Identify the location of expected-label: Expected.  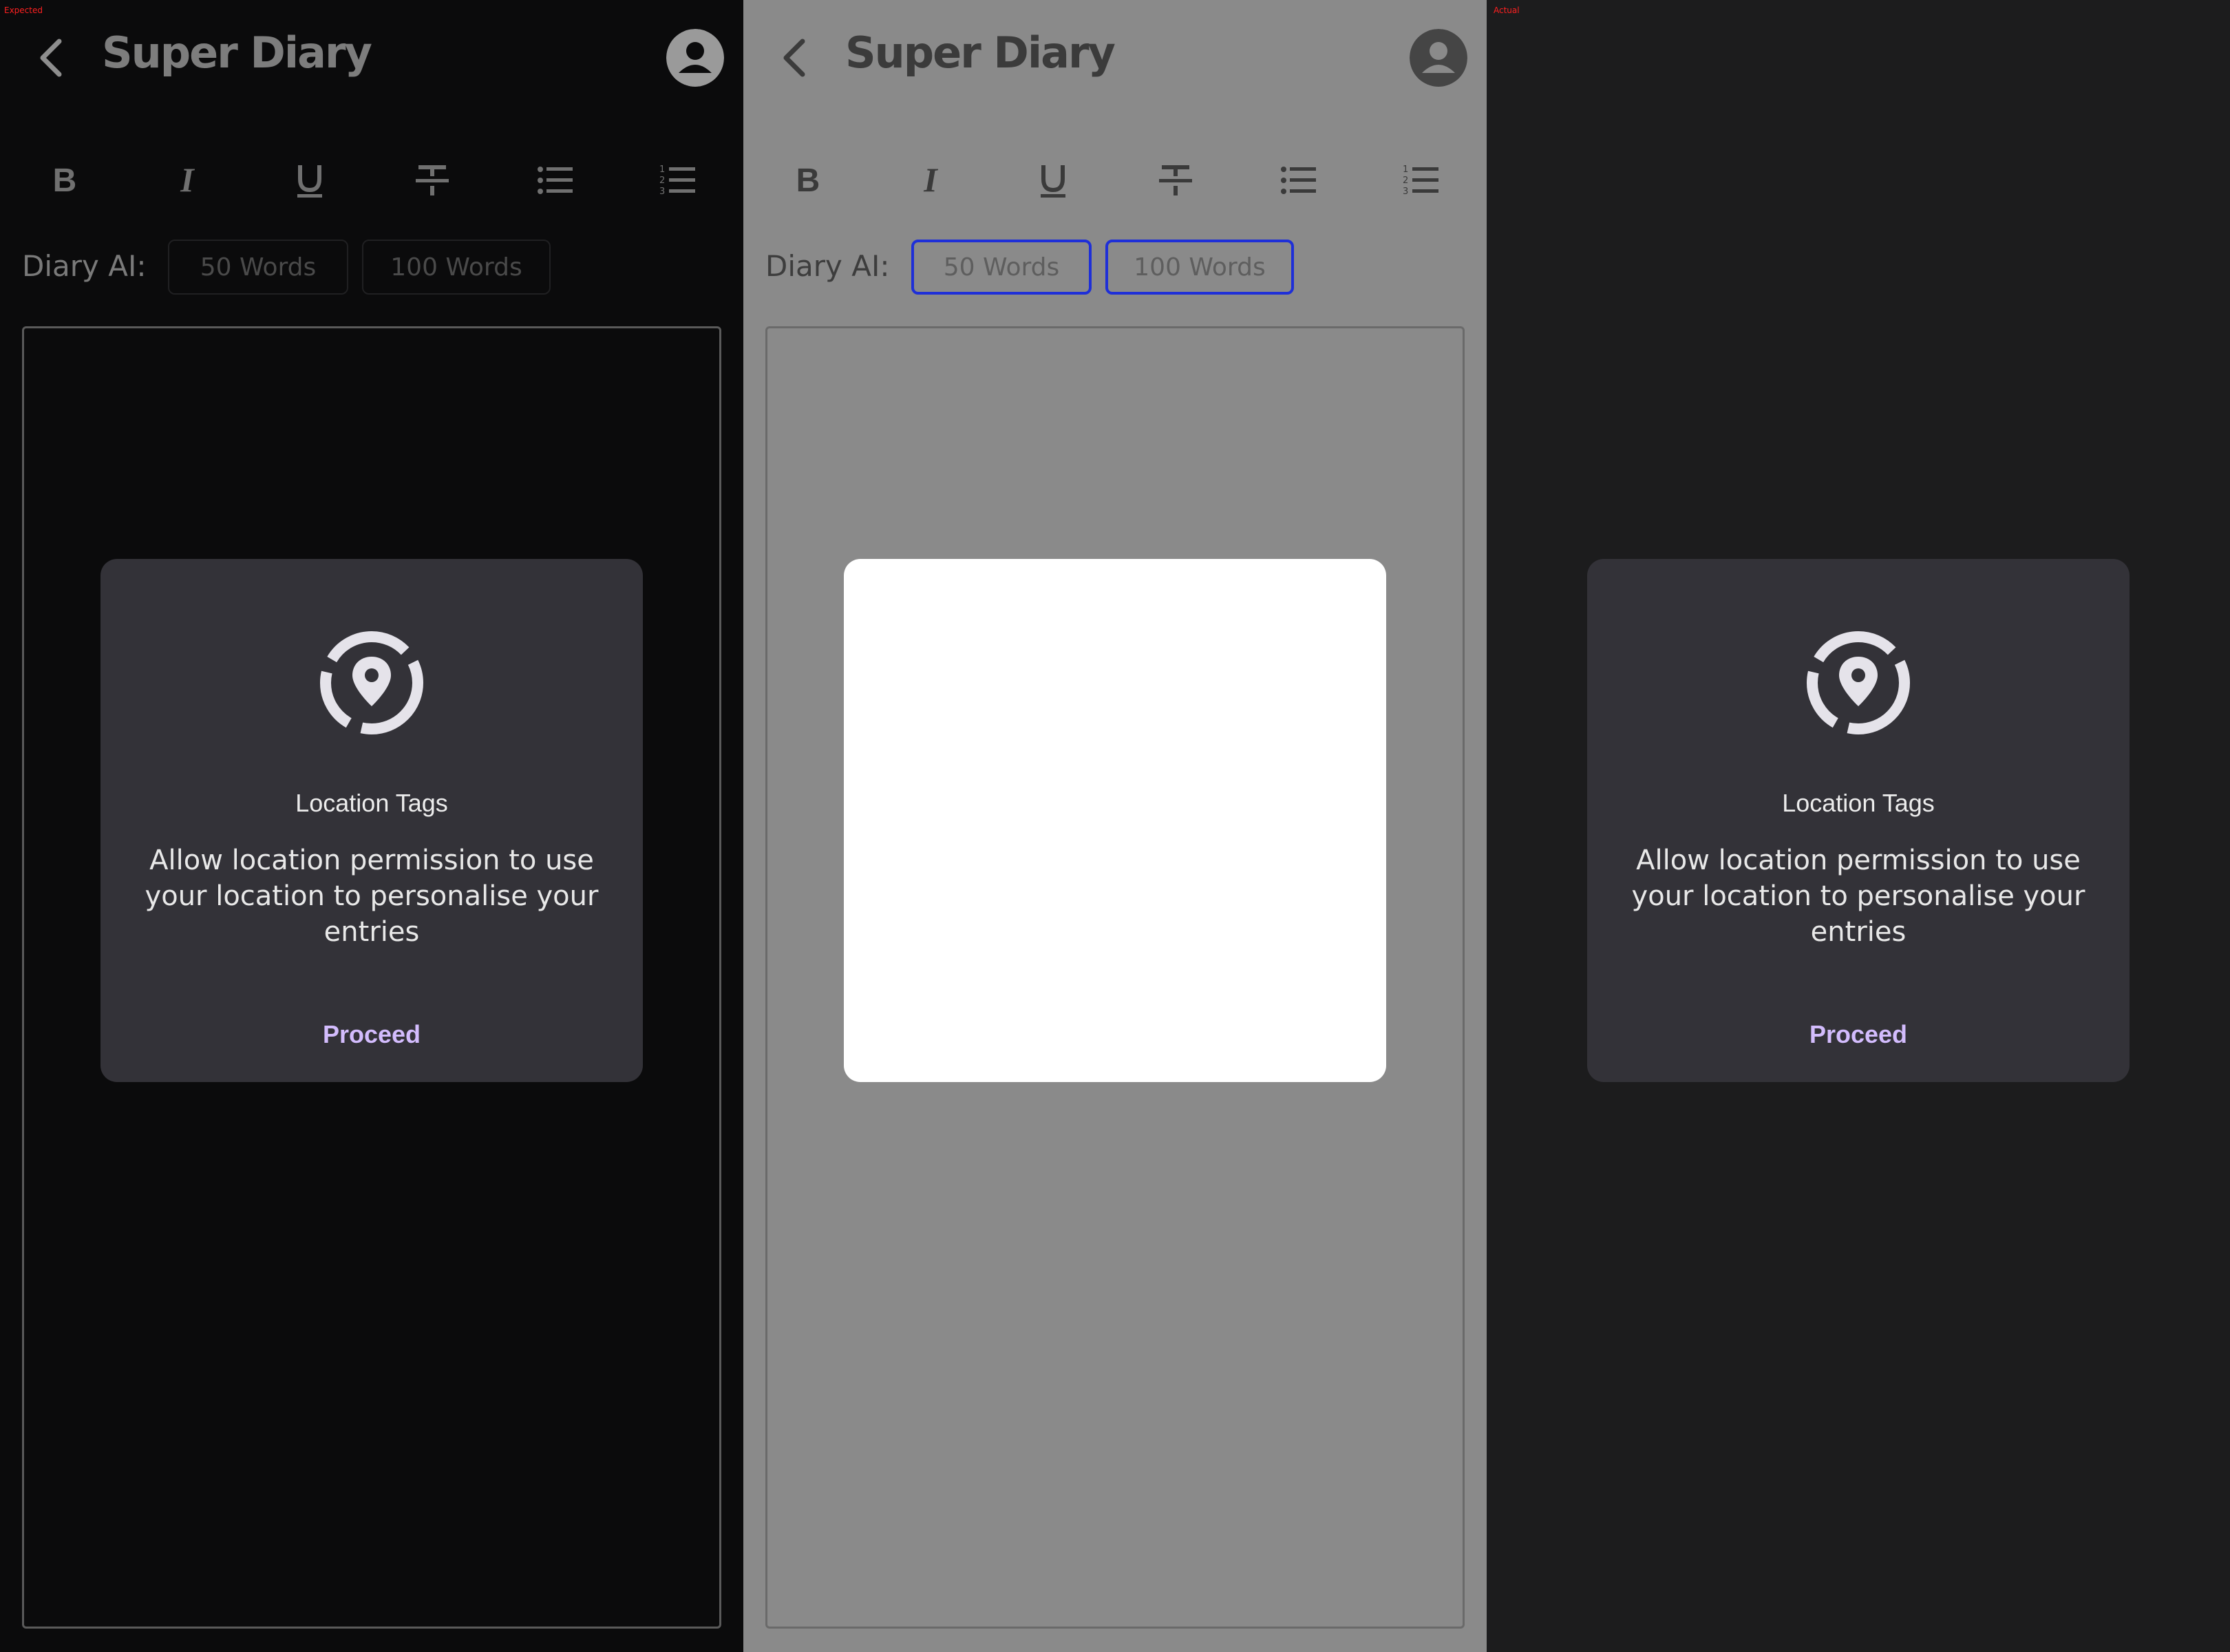
(23, 10).